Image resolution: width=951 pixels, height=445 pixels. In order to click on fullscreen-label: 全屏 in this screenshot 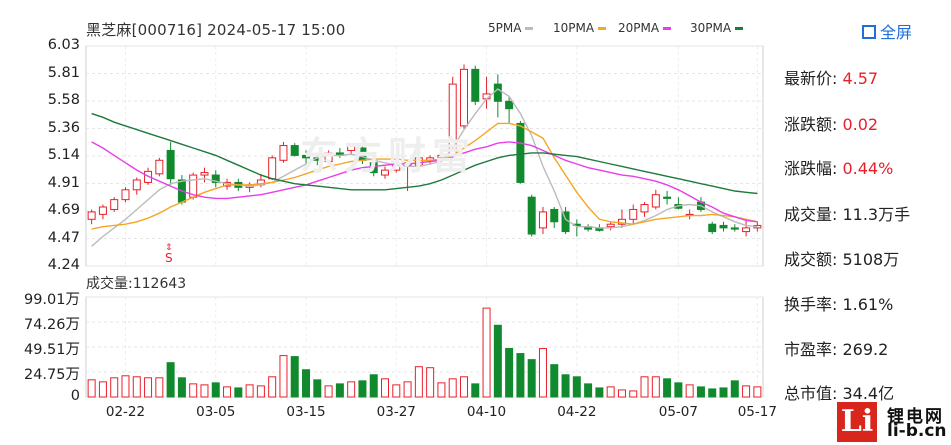, I will do `click(896, 32)`.